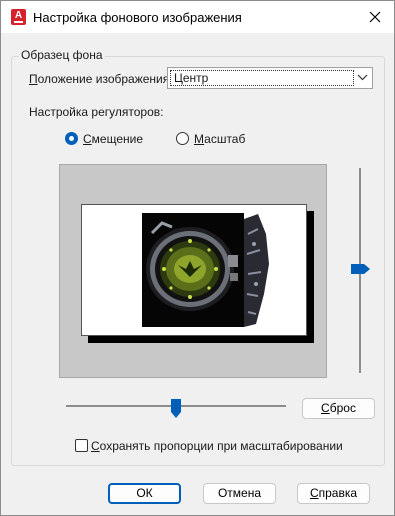 Image resolution: width=395 pixels, height=516 pixels. I want to click on horizontal-slider-thumb, so click(176, 409).